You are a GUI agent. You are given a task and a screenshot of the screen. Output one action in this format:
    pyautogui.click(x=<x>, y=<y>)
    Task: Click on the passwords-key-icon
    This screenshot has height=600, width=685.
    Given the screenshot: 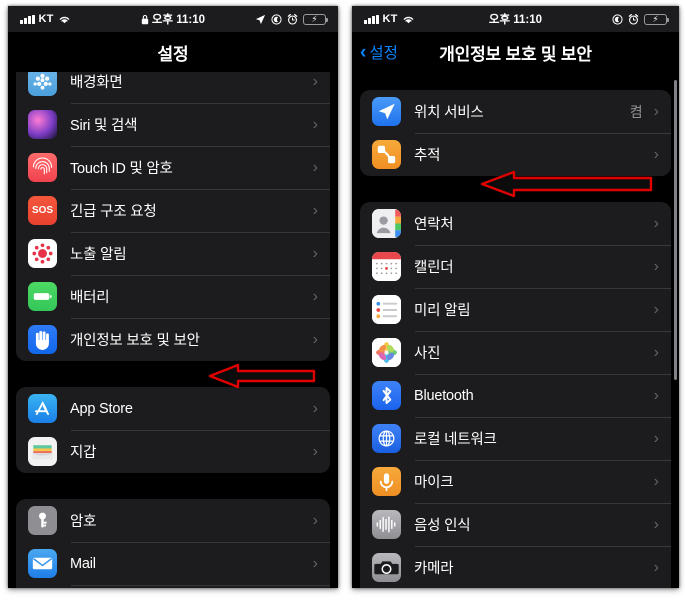 What is the action you would take?
    pyautogui.click(x=42, y=520)
    